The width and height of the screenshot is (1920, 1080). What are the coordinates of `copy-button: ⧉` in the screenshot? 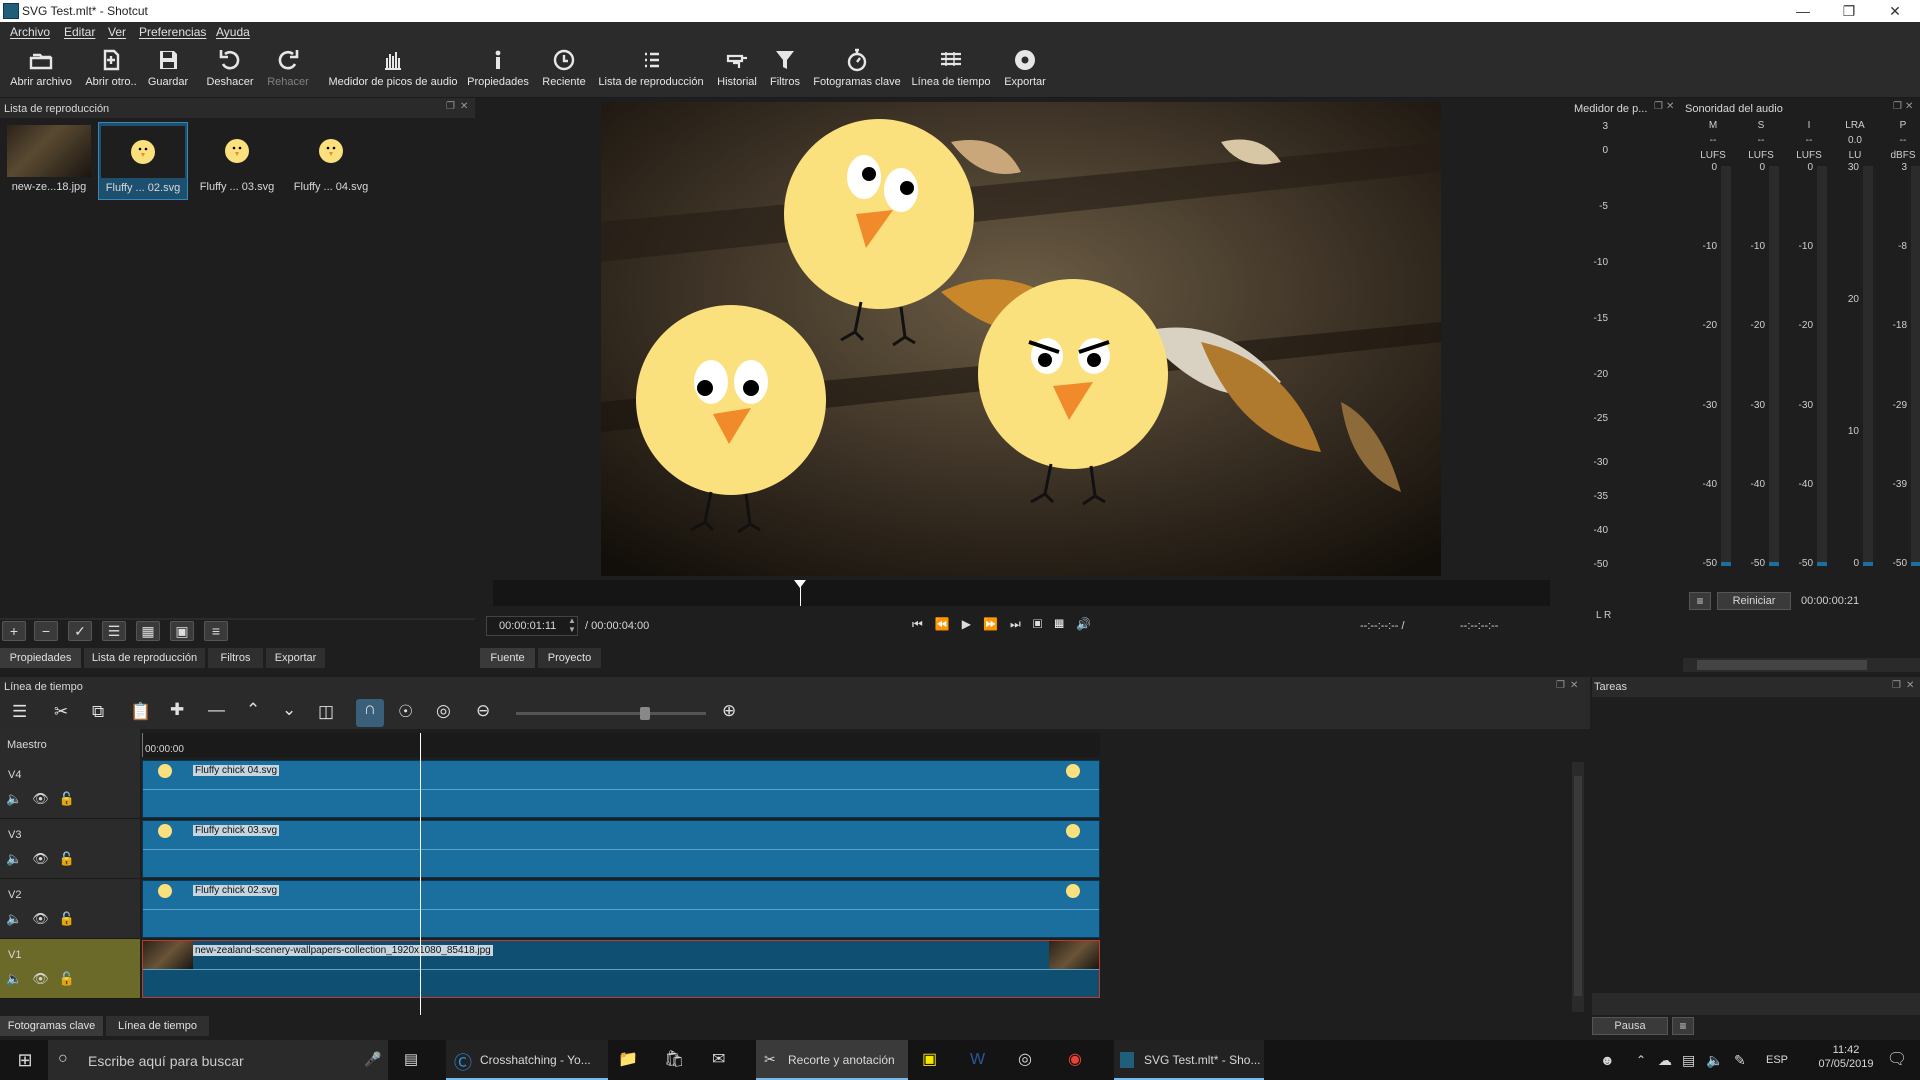 It's located at (98, 712).